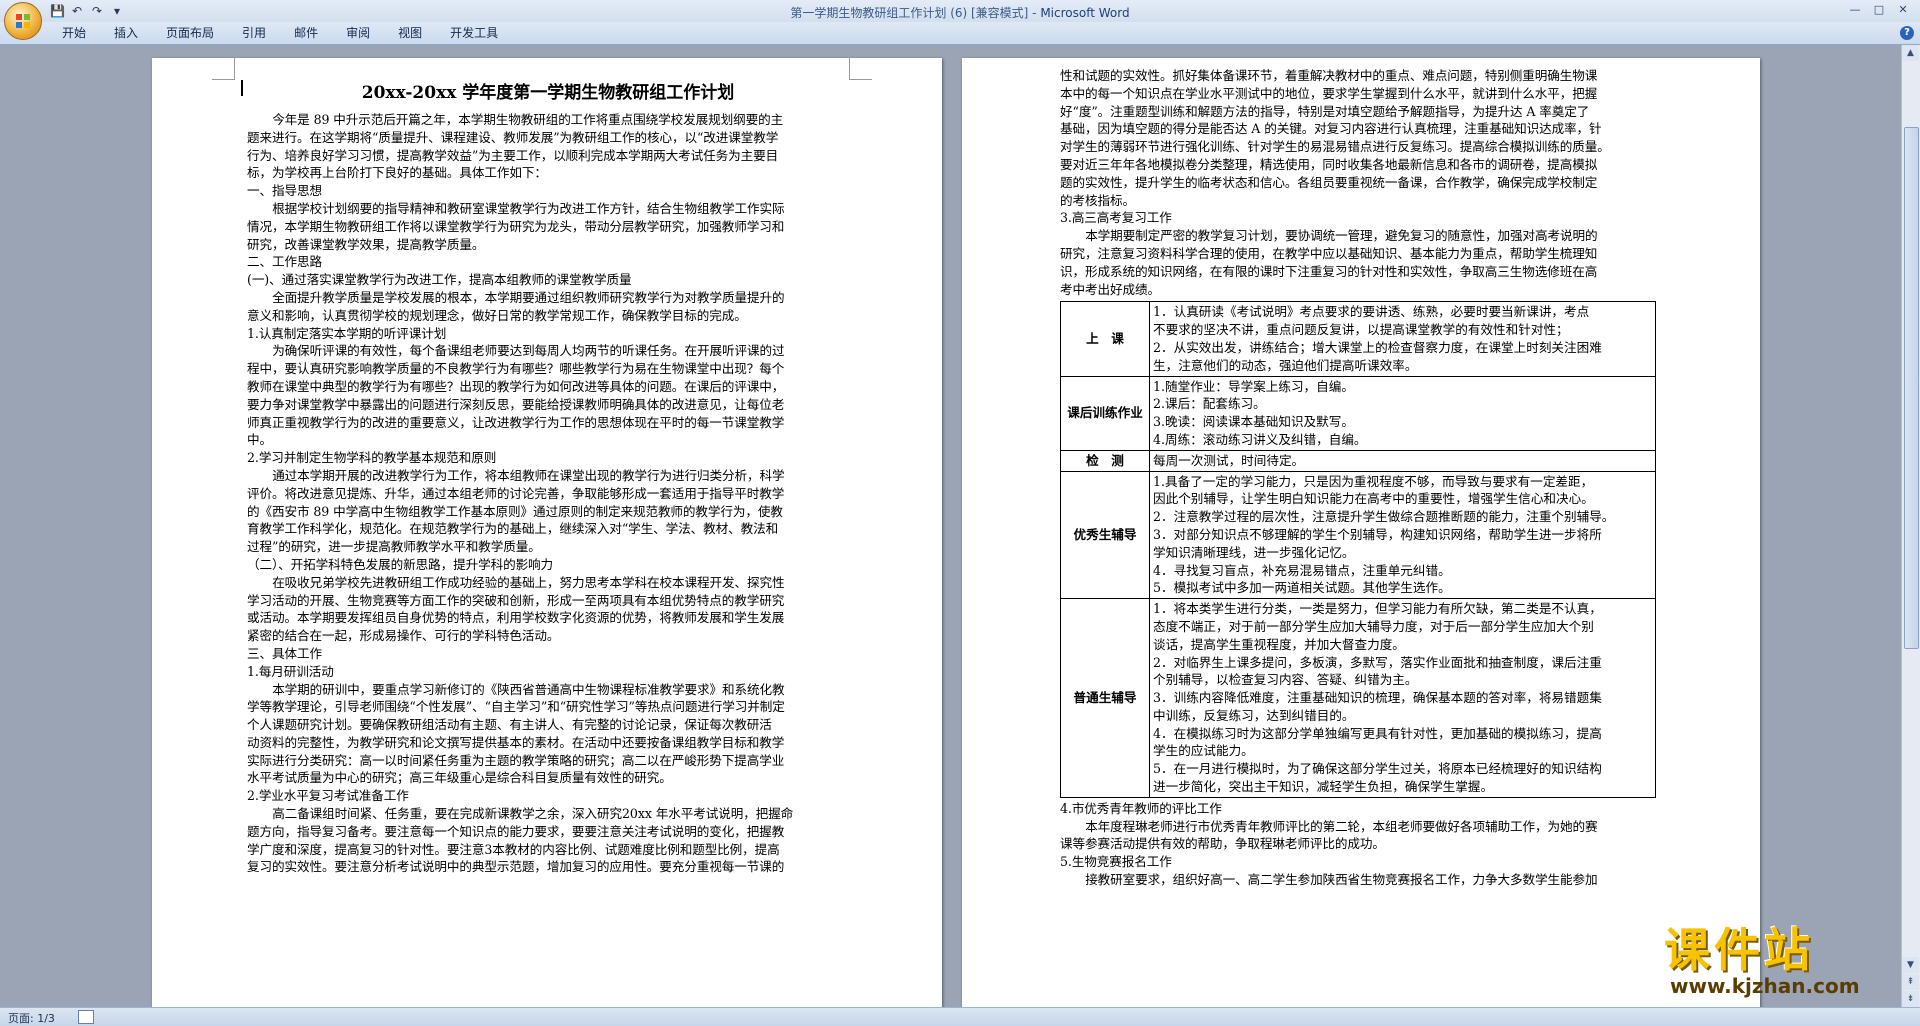 The height and width of the screenshot is (1026, 1920). I want to click on paragraph-line: 紧密的结合在一起，形成易操作、可行的学科特色活动。, so click(403, 636).